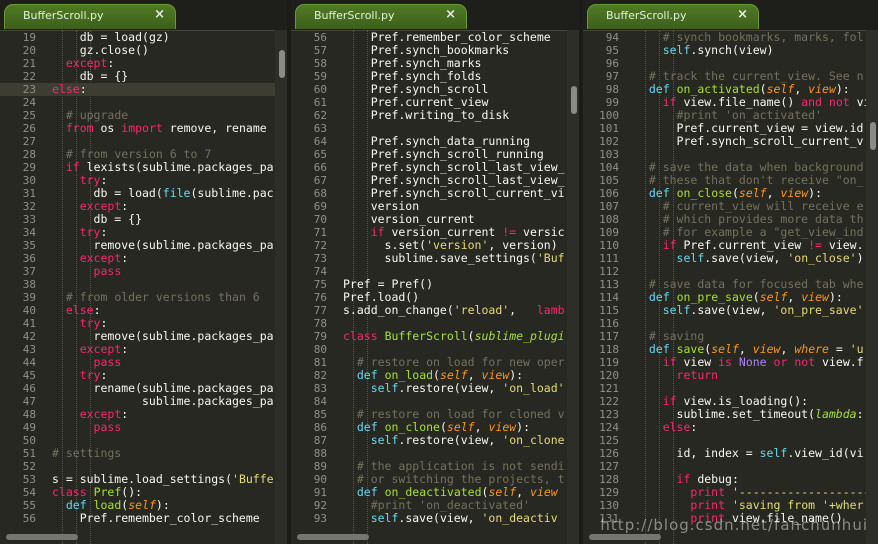  Describe the element at coordinates (143, 323) in the screenshot. I see `code-line: 41 try:` at that location.